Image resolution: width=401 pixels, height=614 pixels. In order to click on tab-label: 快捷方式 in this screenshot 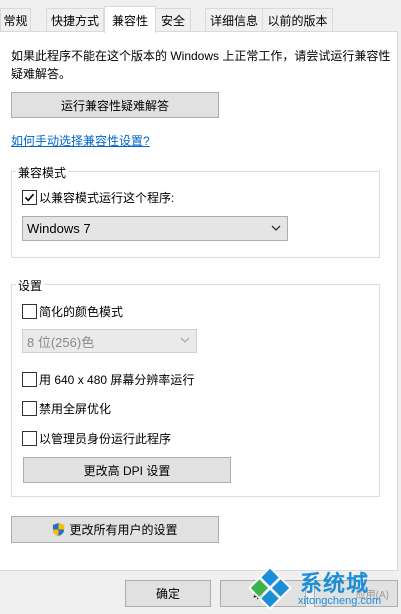, I will do `click(74, 21)`.